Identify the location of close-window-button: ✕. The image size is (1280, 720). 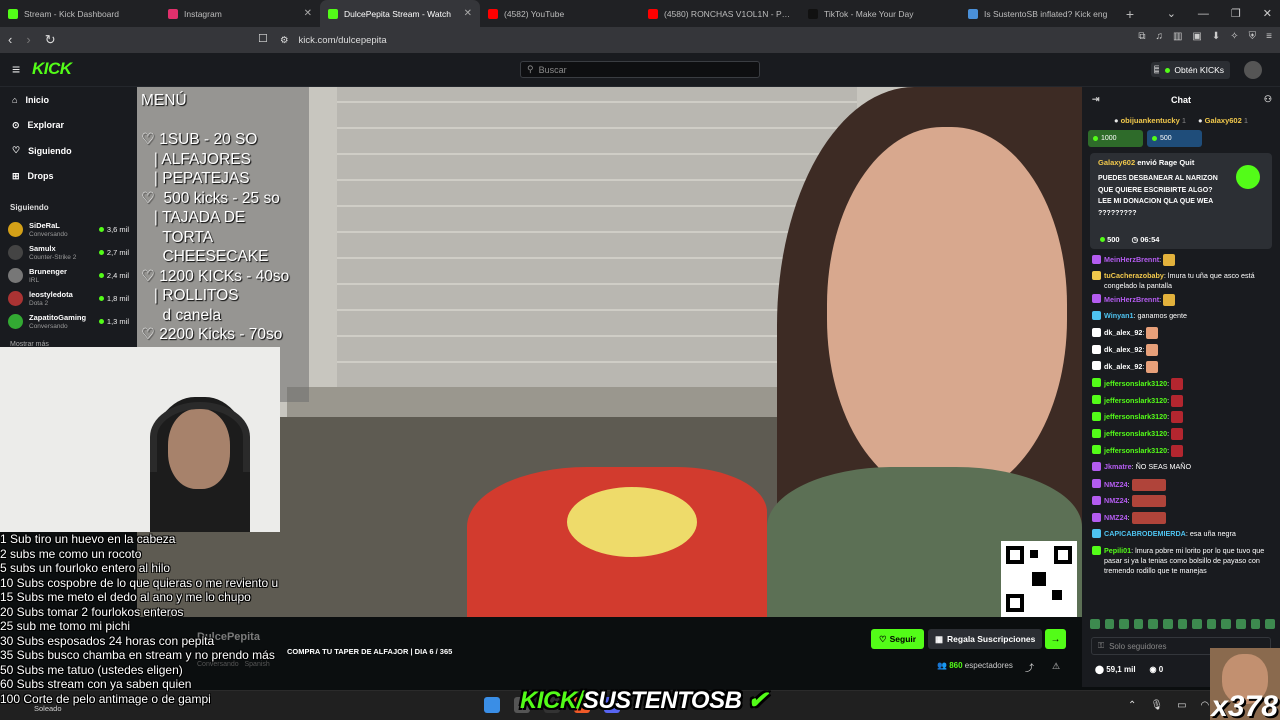
(1267, 13).